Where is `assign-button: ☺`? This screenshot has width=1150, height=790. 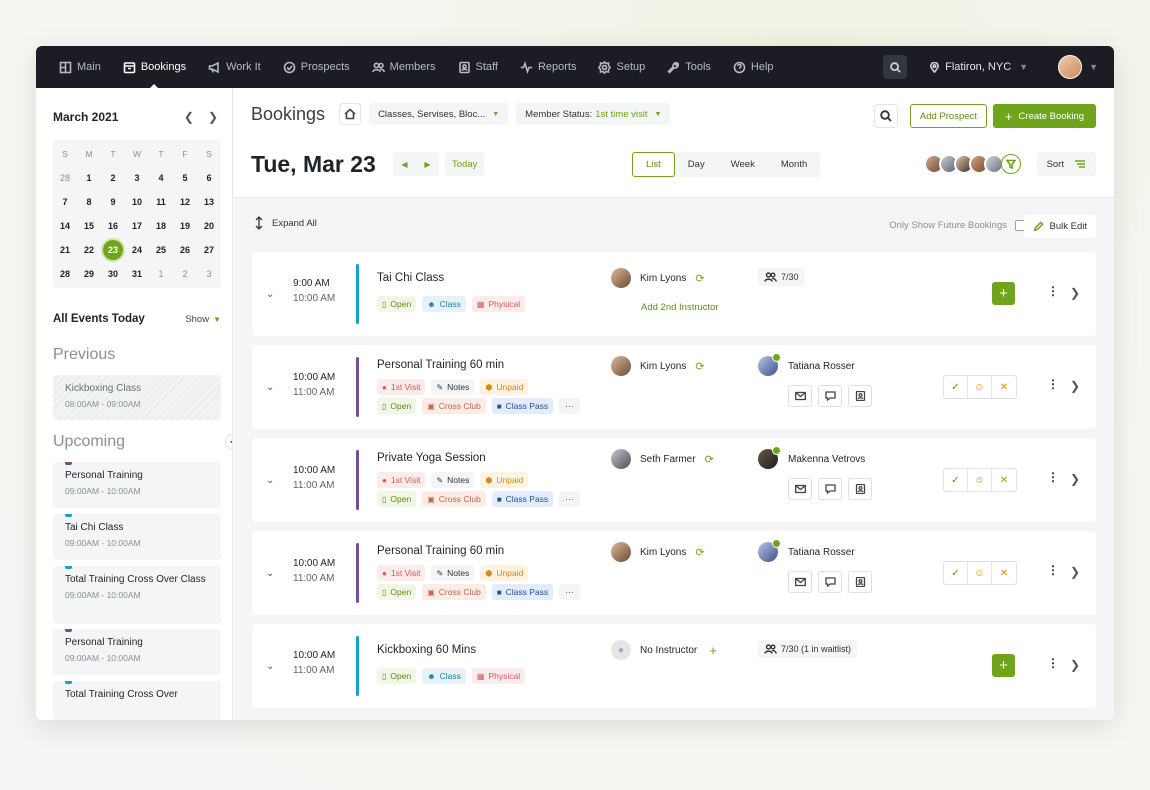 assign-button: ☺ is located at coordinates (980, 573).